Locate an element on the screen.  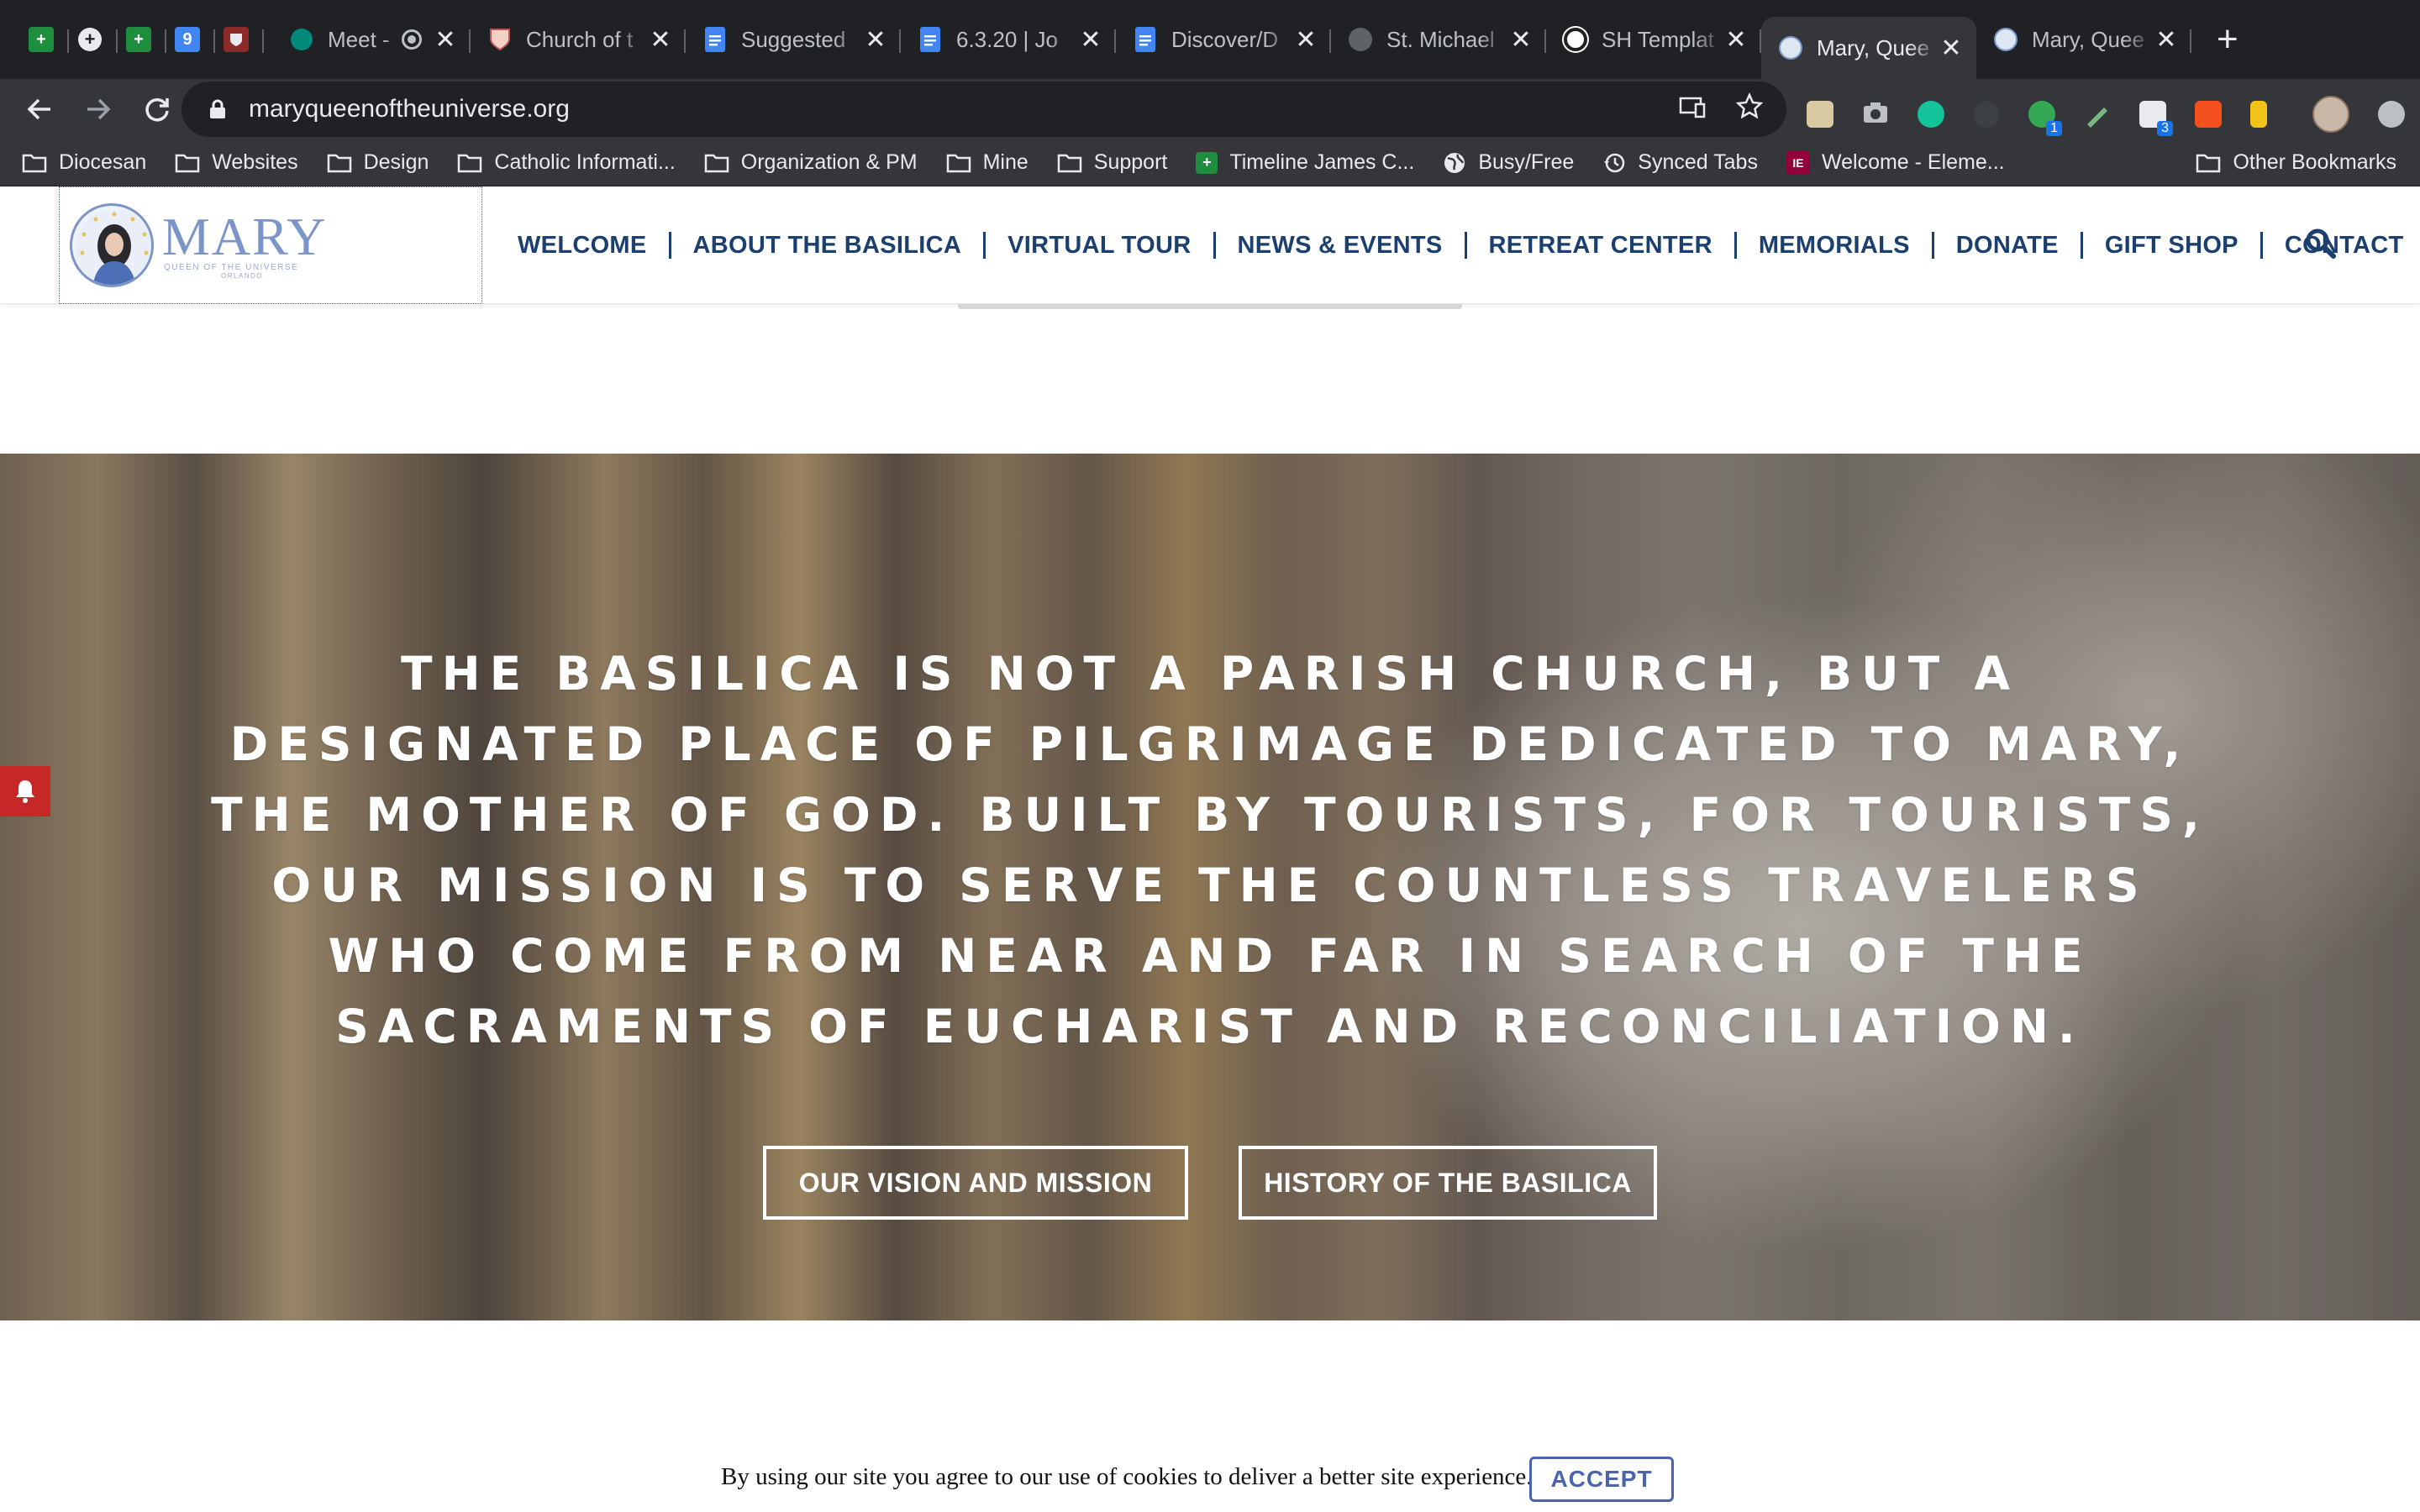
nav-memorials: MEMORIALS is located at coordinates (1834, 246).